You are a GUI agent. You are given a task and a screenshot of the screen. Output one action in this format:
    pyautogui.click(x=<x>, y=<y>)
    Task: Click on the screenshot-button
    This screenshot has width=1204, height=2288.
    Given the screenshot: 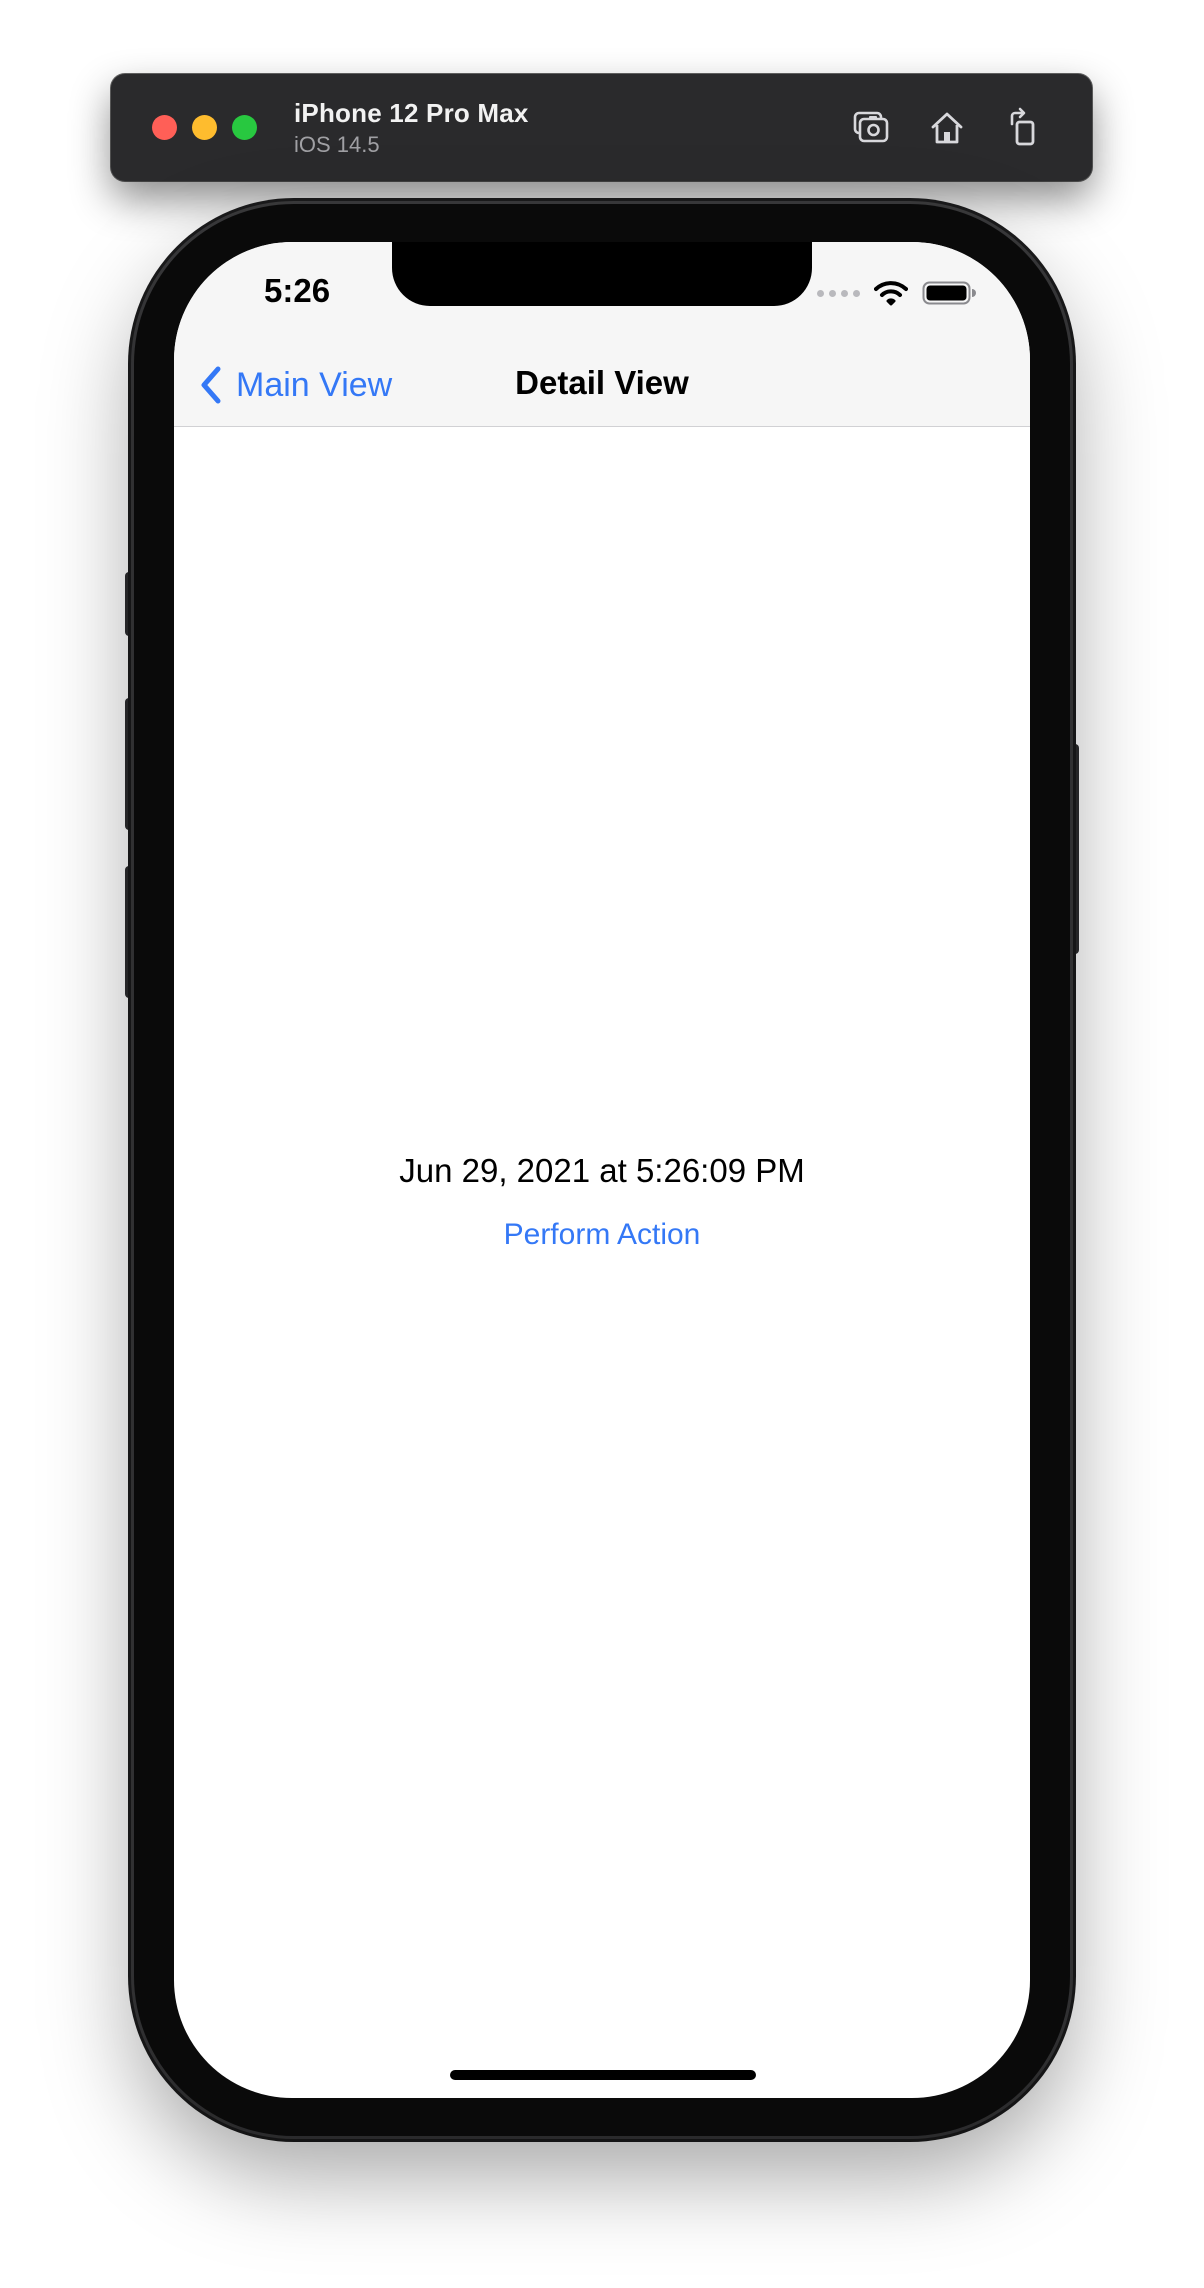 What is the action you would take?
    pyautogui.click(x=870, y=128)
    